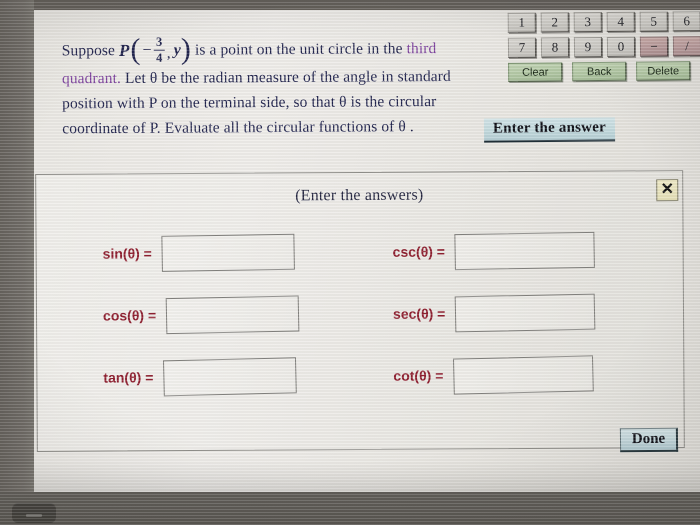 The width and height of the screenshot is (700, 525). I want to click on key-8: 8, so click(555, 47).